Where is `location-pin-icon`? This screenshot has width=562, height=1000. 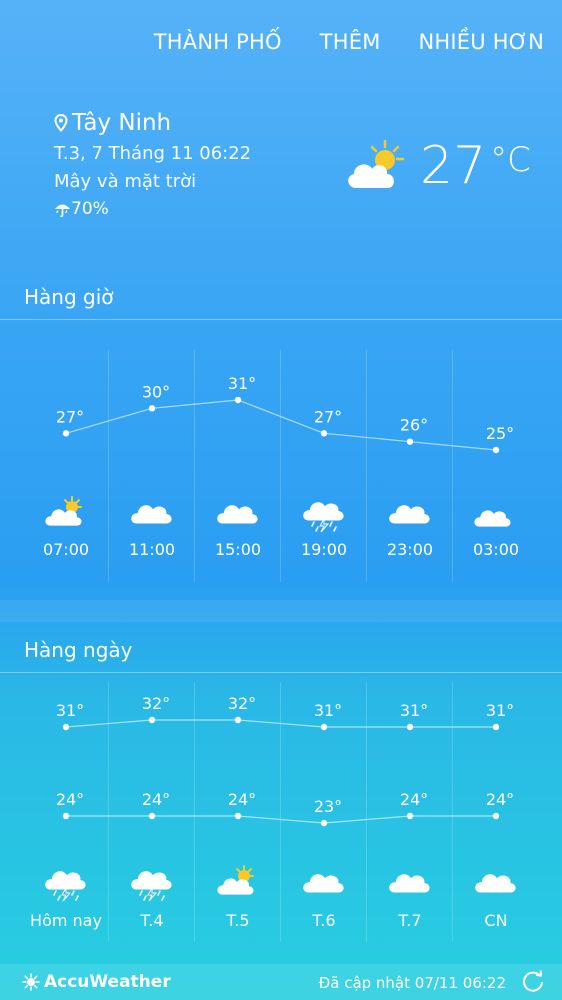
location-pin-icon is located at coordinates (61, 123).